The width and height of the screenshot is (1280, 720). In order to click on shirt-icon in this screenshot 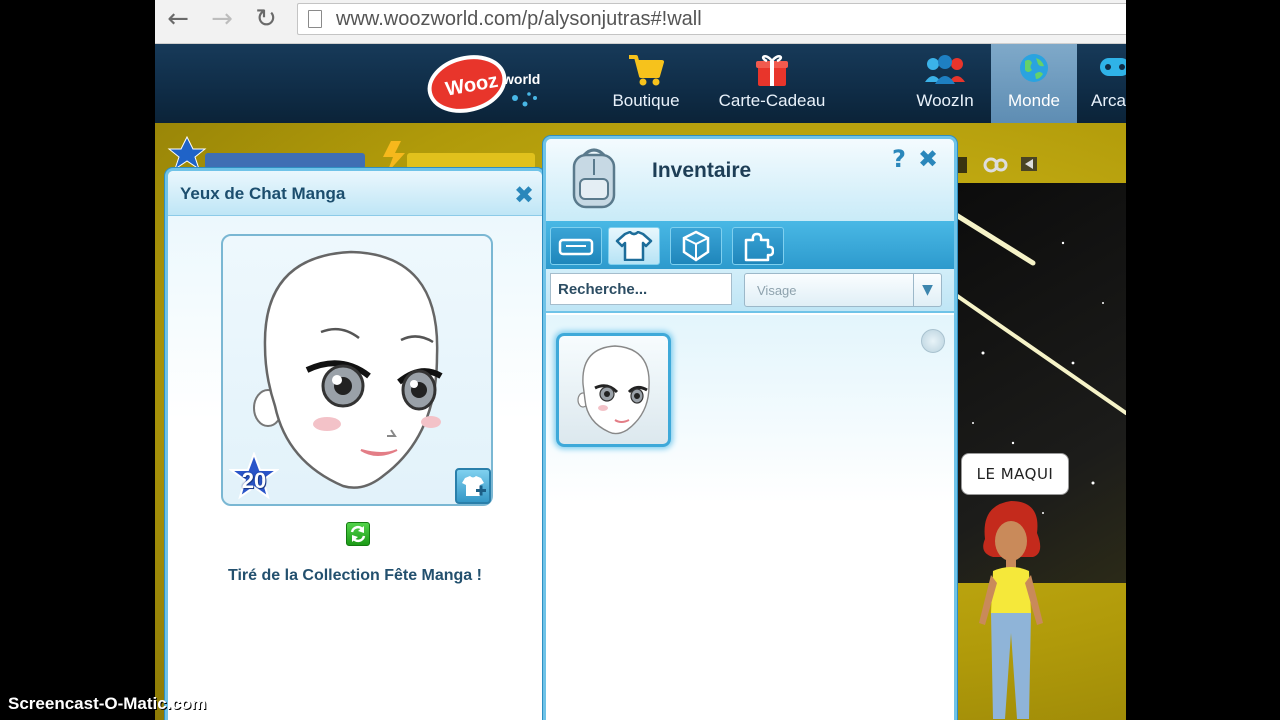, I will do `click(634, 246)`.